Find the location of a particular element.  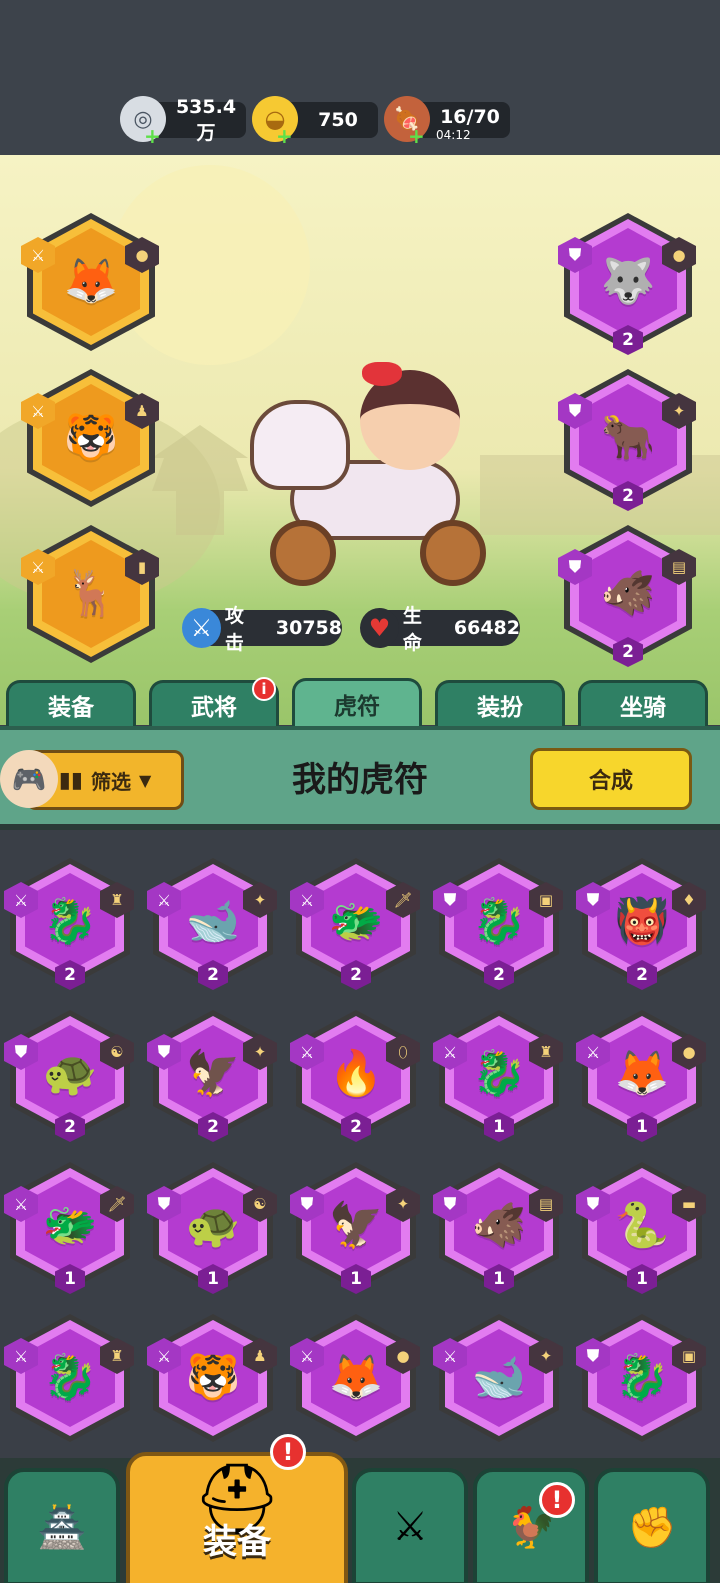

nav-city-icon: 🏯 is located at coordinates (62, 1527).